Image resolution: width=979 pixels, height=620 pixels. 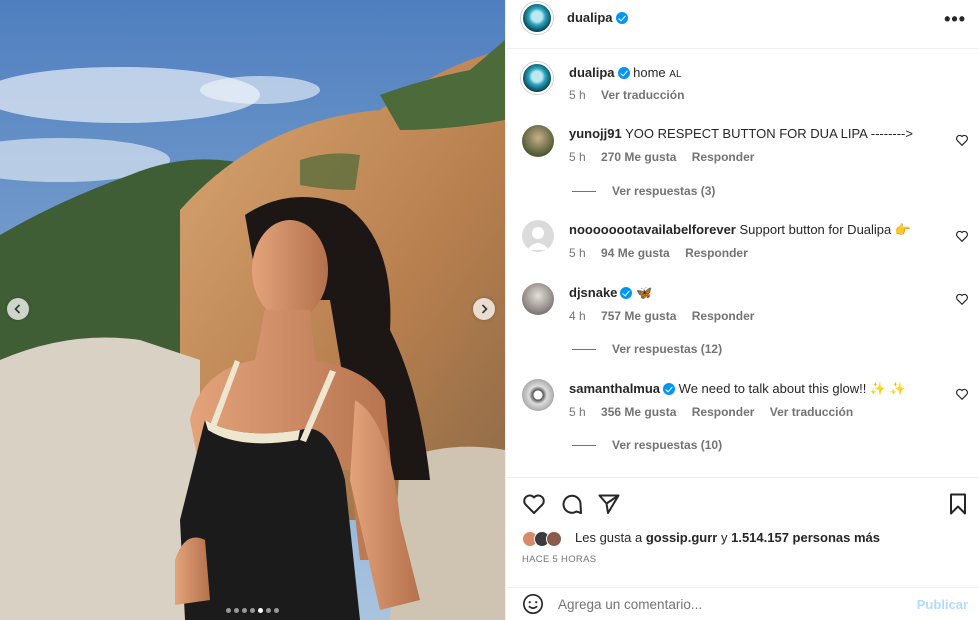 I want to click on caption: dualipa home AL, so click(x=625, y=72).